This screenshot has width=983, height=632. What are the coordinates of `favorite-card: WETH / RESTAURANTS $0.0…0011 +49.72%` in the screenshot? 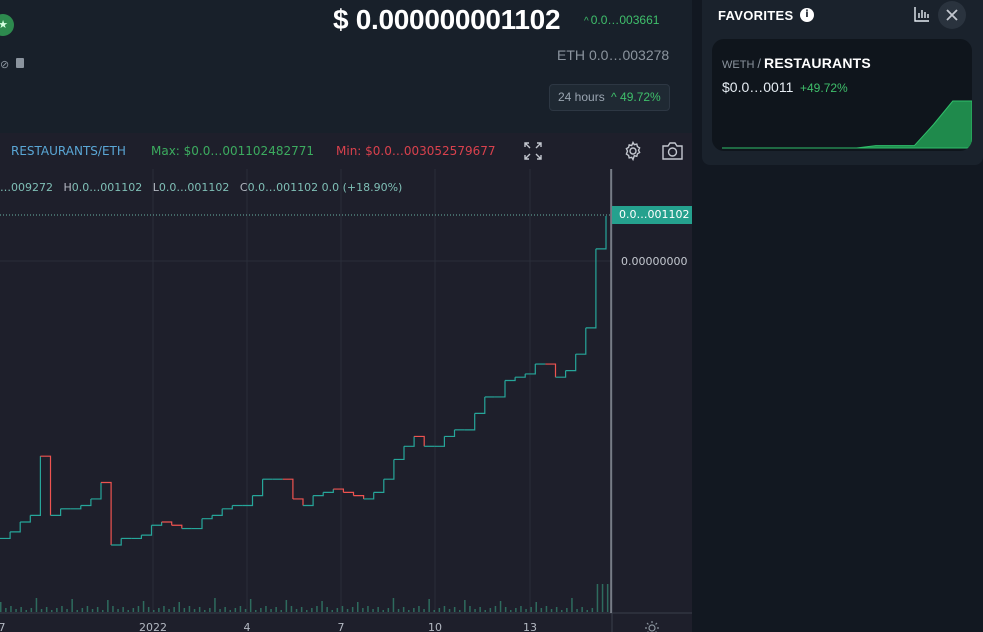 It's located at (842, 95).